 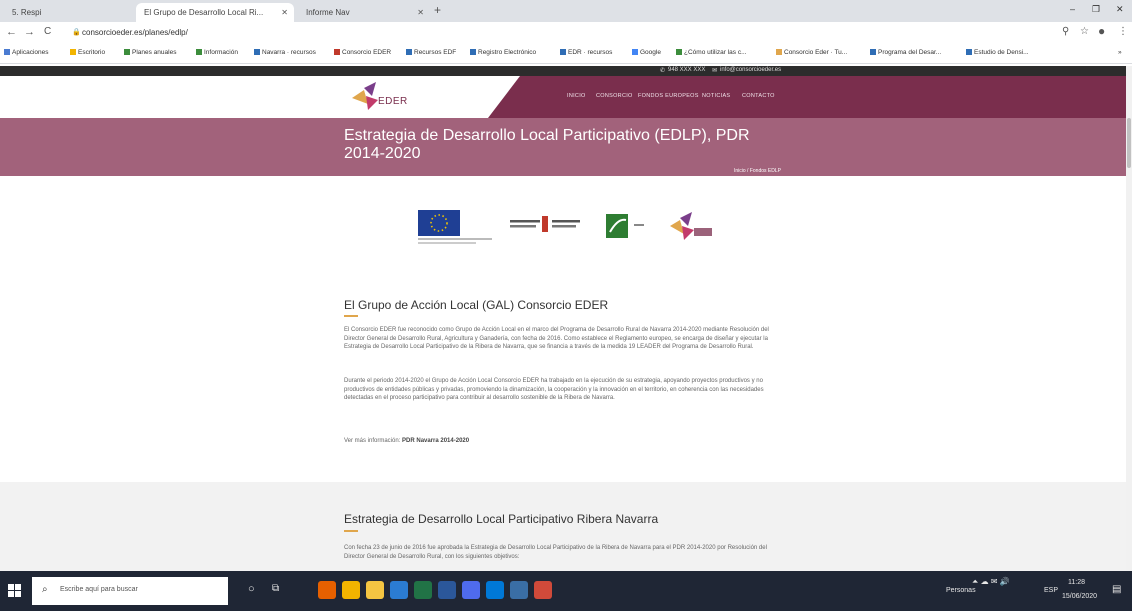 What do you see at coordinates (285, 52) in the screenshot?
I see `bookmark-item: Navarra · recursos` at bounding box center [285, 52].